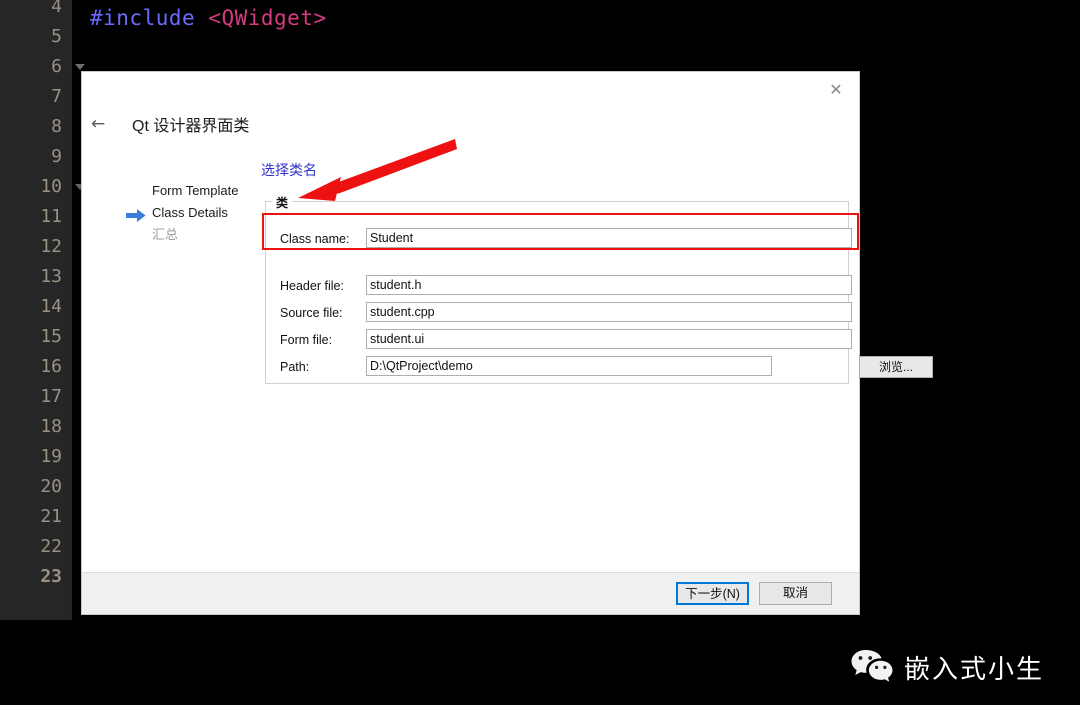 This screenshot has width=1080, height=705. Describe the element at coordinates (56, 126) in the screenshot. I see `line-number-8: 8` at that location.